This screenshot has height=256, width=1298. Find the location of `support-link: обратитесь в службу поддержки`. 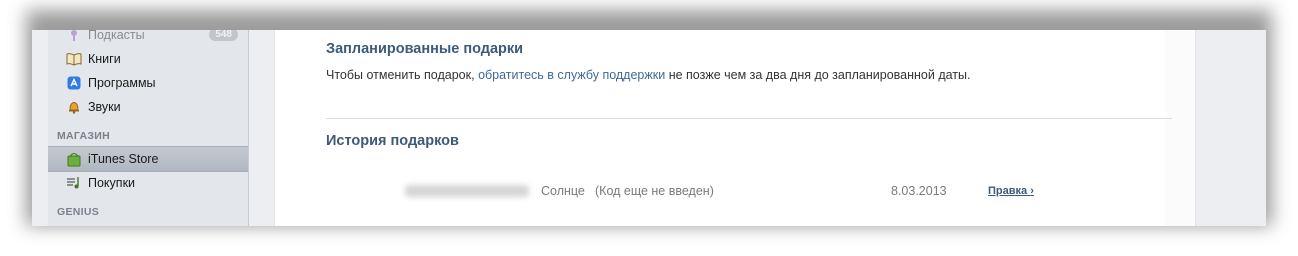

support-link: обратитесь в службу поддержки is located at coordinates (571, 75).